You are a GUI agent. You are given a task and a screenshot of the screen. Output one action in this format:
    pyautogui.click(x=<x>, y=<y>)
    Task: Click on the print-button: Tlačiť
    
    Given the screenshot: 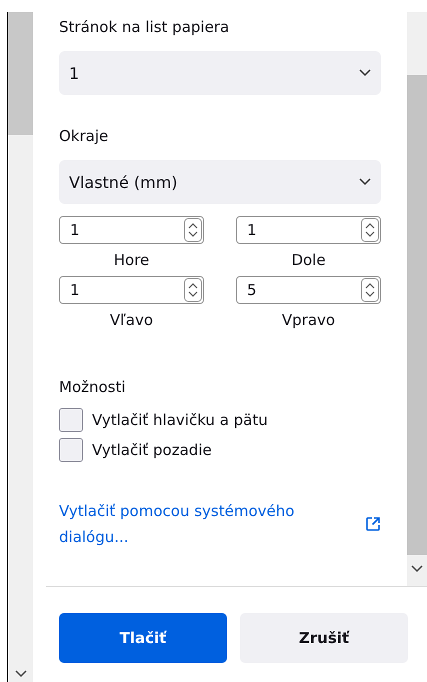 What is the action you would take?
    pyautogui.click(x=143, y=638)
    